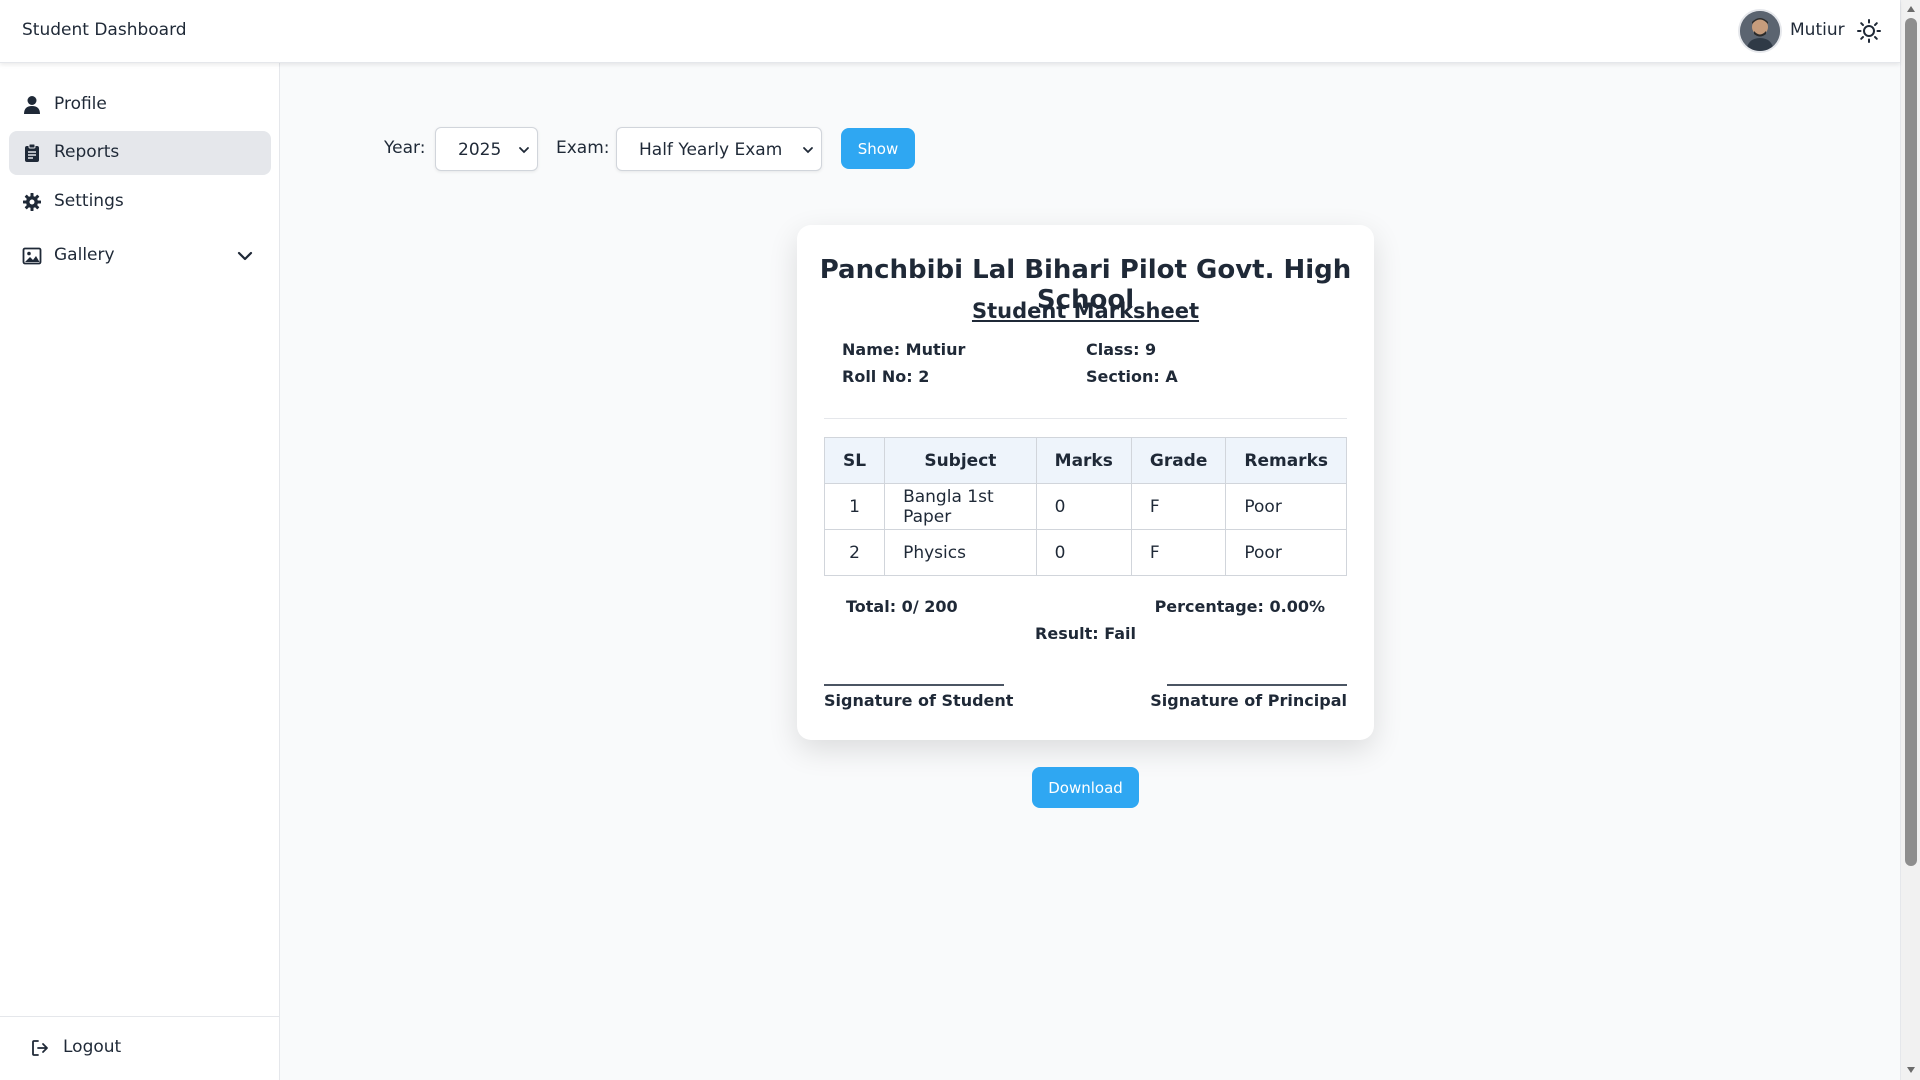 The height and width of the screenshot is (1080, 1920). Describe the element at coordinates (1085, 418) in the screenshot. I see `divider` at that location.